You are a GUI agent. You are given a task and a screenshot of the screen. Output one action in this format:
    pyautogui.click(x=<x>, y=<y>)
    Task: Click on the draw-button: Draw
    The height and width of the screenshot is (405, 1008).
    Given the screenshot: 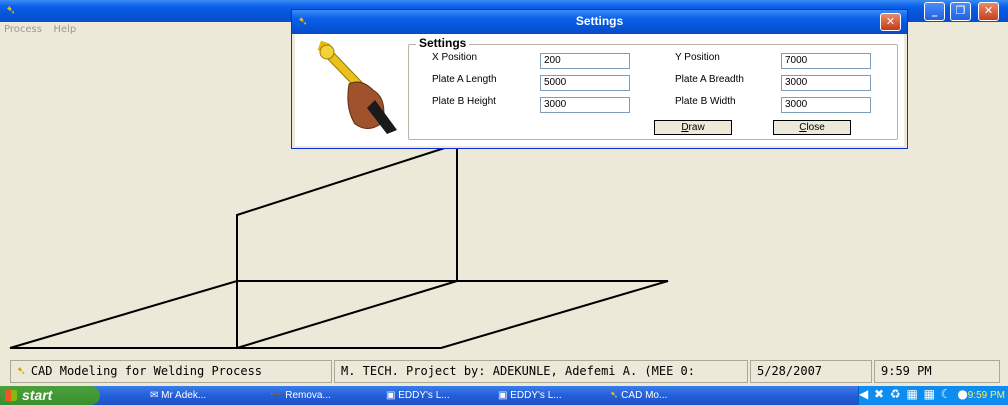 What is the action you would take?
    pyautogui.click(x=693, y=127)
    